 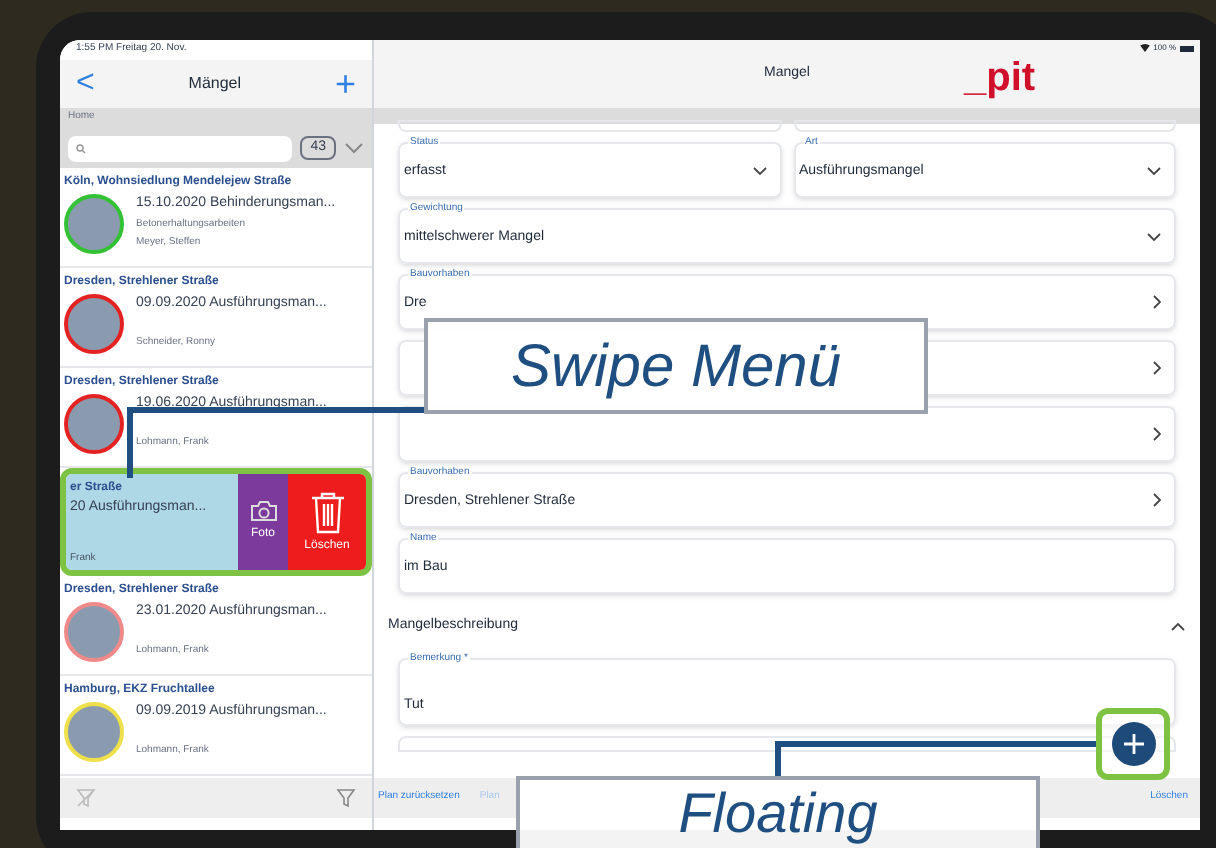 What do you see at coordinates (345, 84) in the screenshot?
I see `add-button: +` at bounding box center [345, 84].